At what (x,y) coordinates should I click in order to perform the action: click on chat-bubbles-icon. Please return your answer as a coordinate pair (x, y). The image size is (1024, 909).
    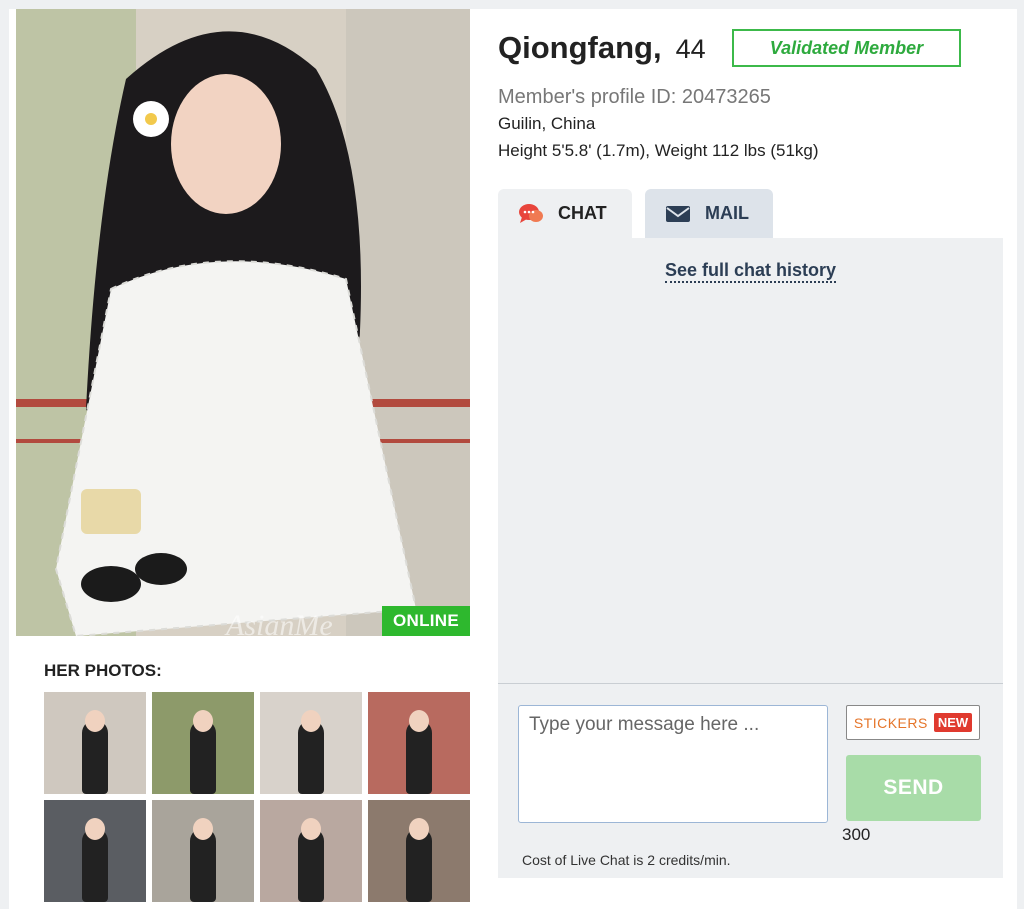
    Looking at the image, I should click on (531, 213).